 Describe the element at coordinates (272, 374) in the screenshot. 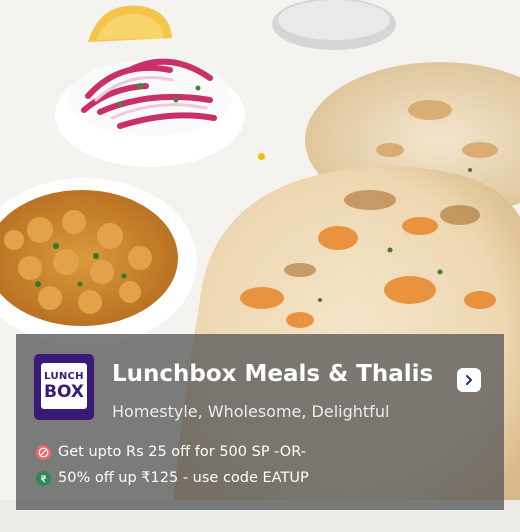

I see `restaurant-name: Lunchbox Meals & Thalis` at that location.